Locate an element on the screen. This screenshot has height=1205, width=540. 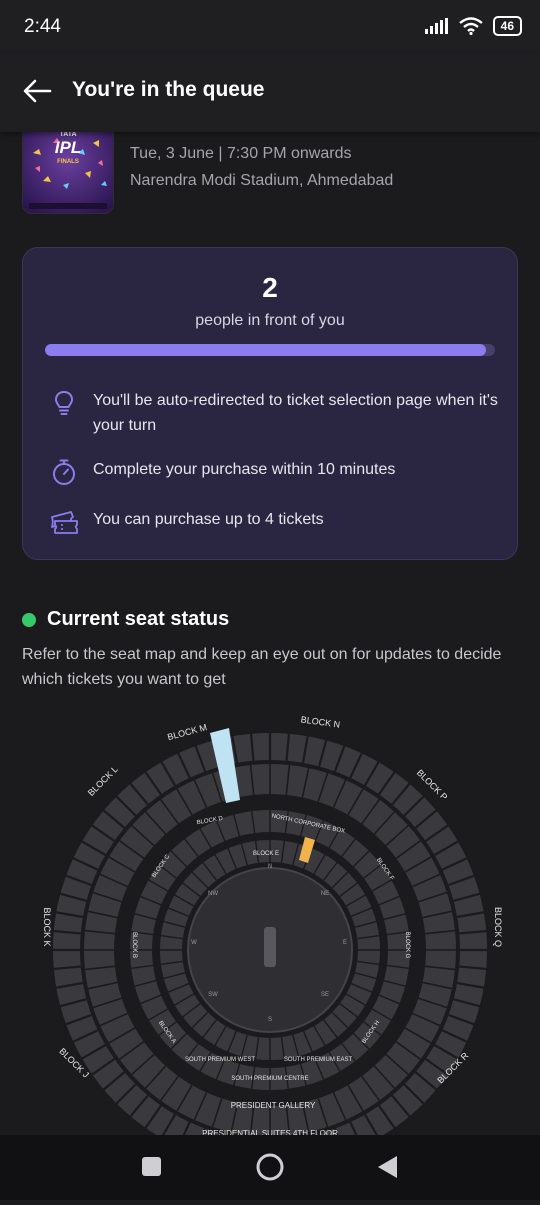
block-label-block-k: BLOCK K is located at coordinates (47, 926).